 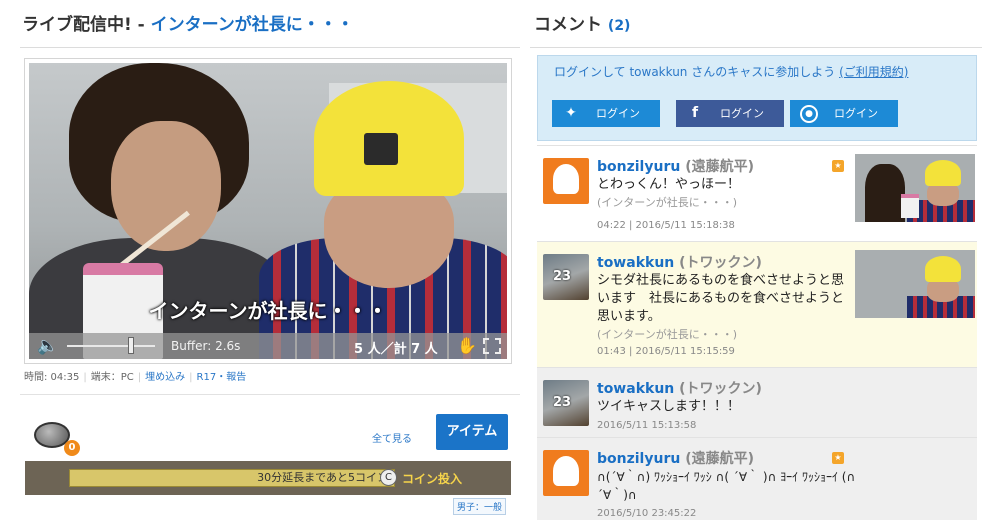 What do you see at coordinates (669, 406) in the screenshot?
I see `comment-text: ツイキャスします！！！` at bounding box center [669, 406].